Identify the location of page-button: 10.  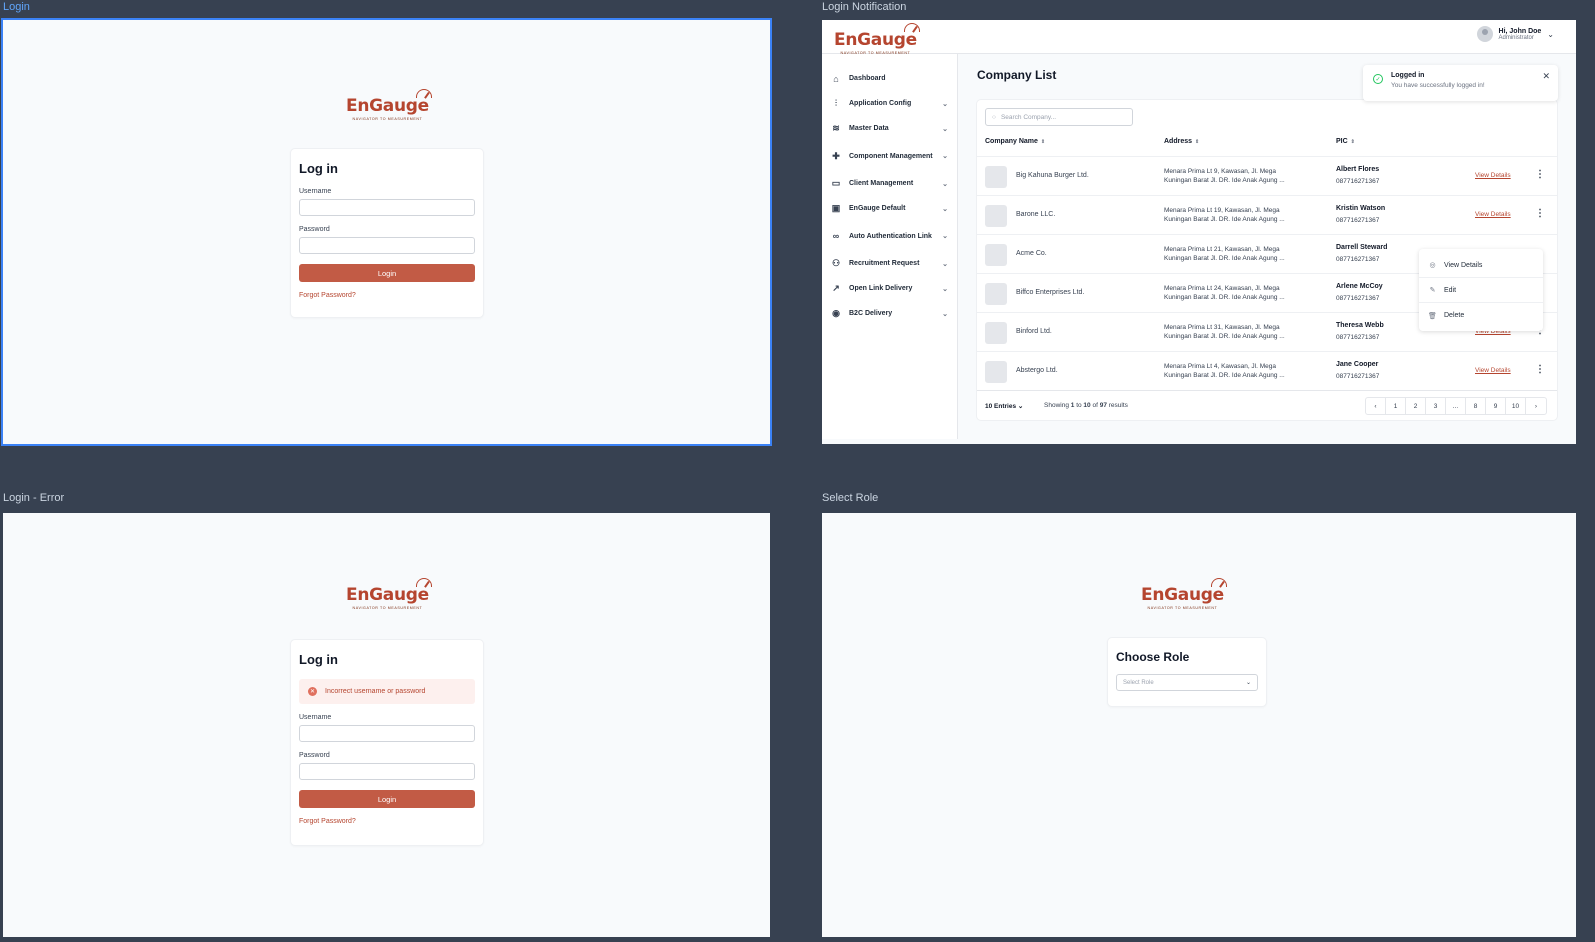
(1516, 406).